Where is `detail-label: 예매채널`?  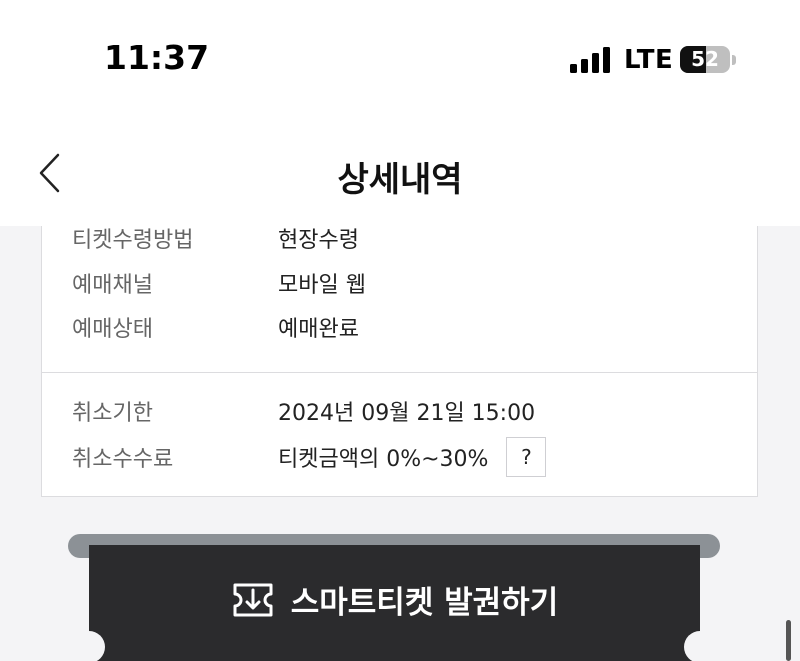 detail-label: 예매채널 is located at coordinates (112, 285).